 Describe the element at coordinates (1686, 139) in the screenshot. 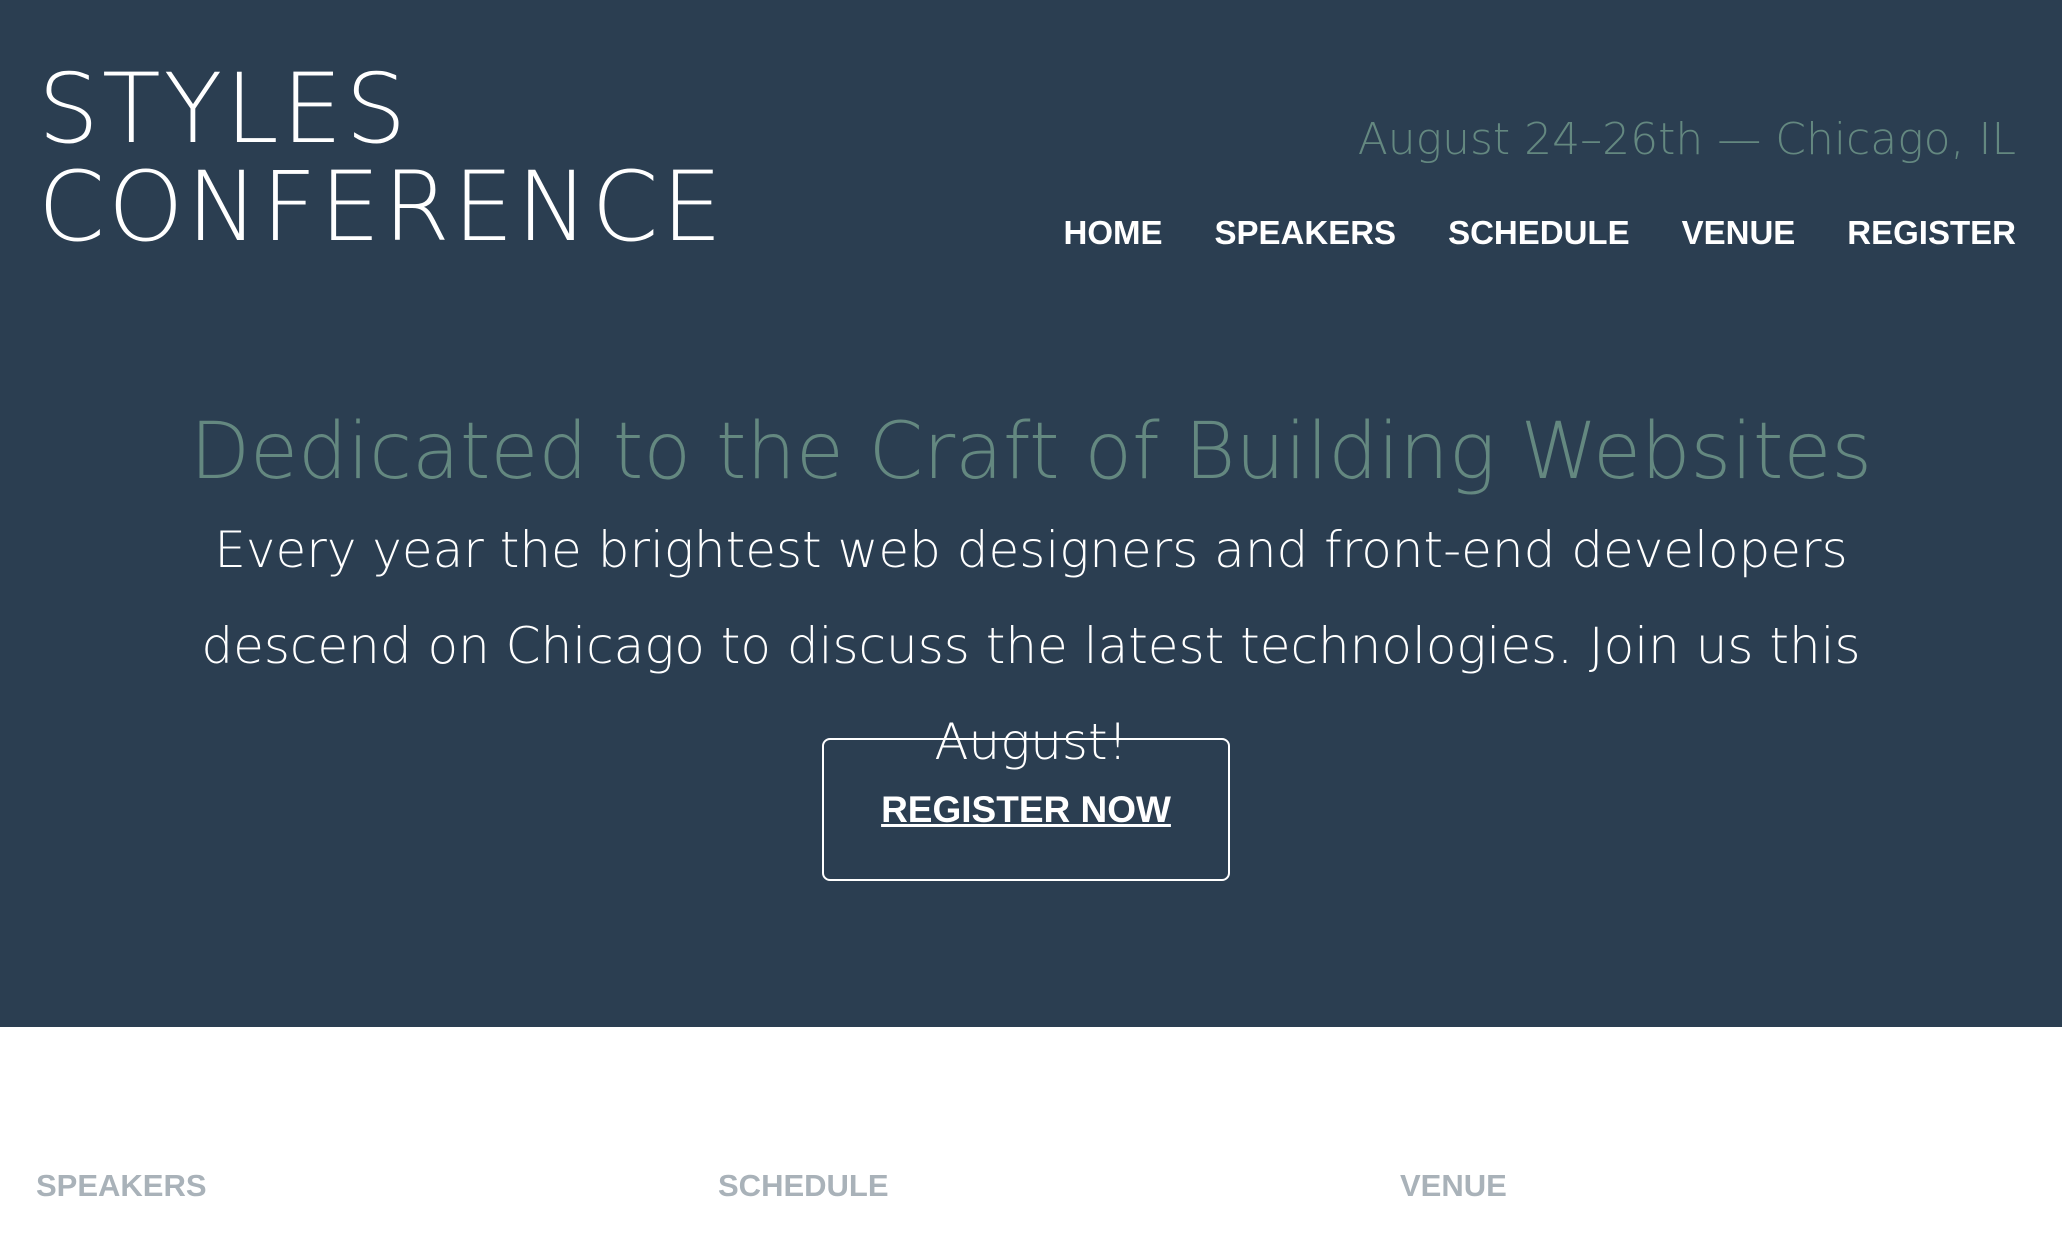

I see `event-date-location: August 24–26th — Chicago, IL` at that location.